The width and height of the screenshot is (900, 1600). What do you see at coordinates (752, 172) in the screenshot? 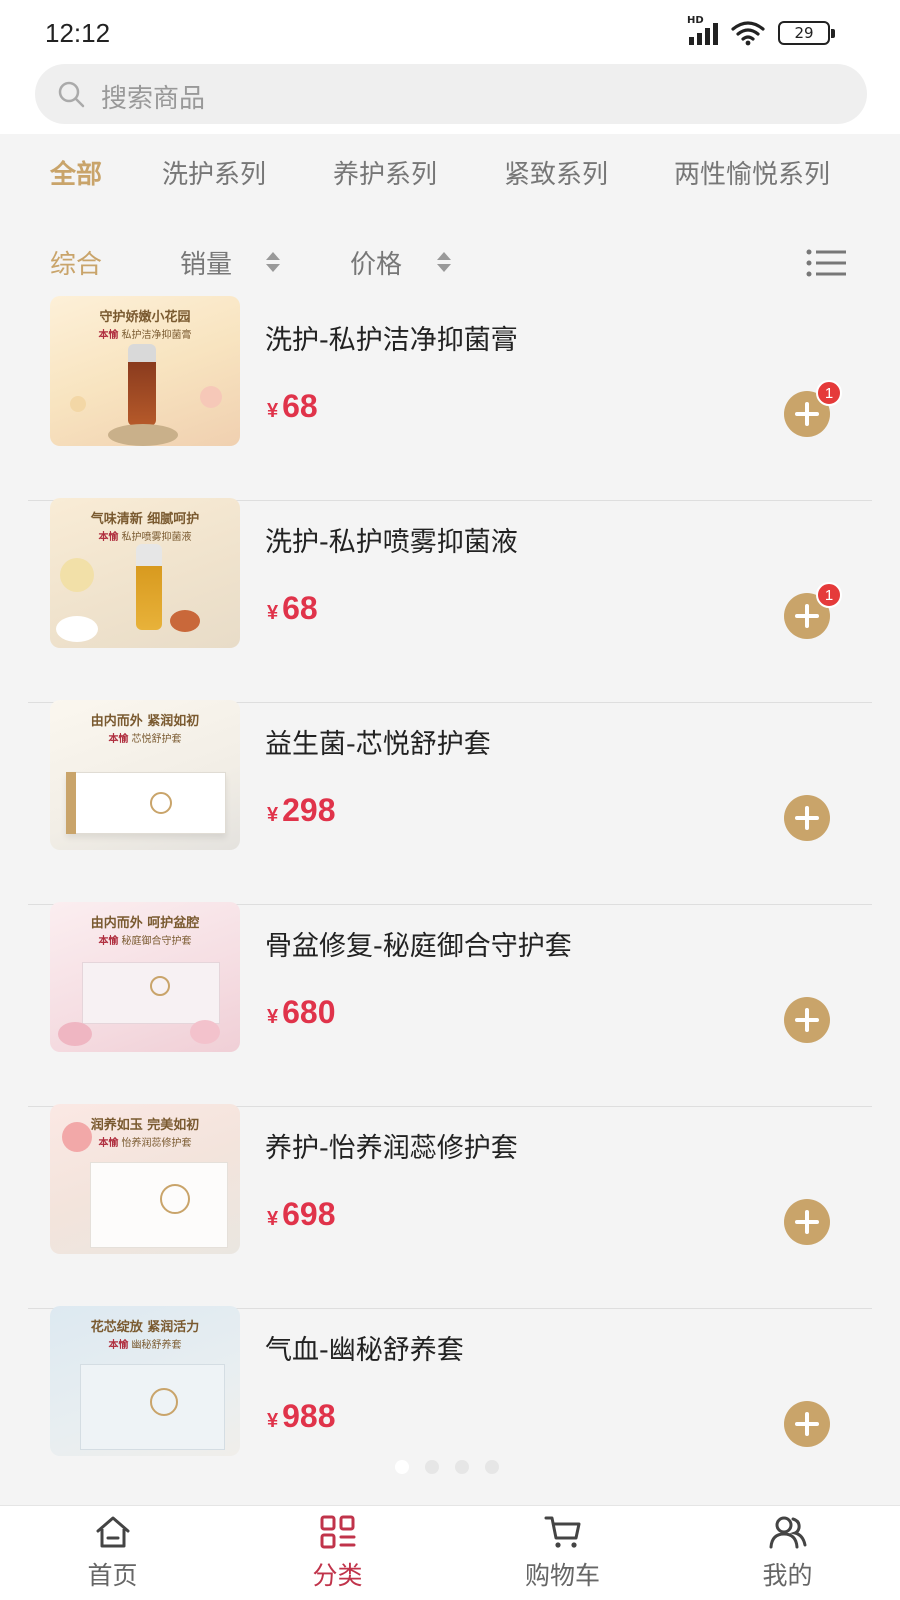
I see `tab-intimacy-series: 两性愉悦系列` at bounding box center [752, 172].